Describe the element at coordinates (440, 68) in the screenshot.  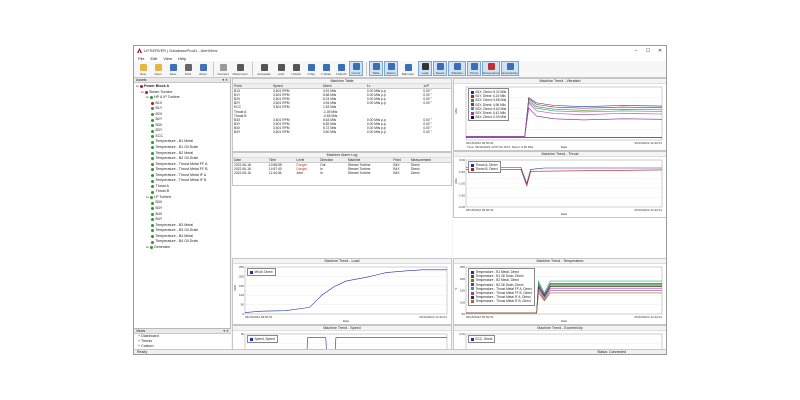
I see `speed-button: Speed` at that location.